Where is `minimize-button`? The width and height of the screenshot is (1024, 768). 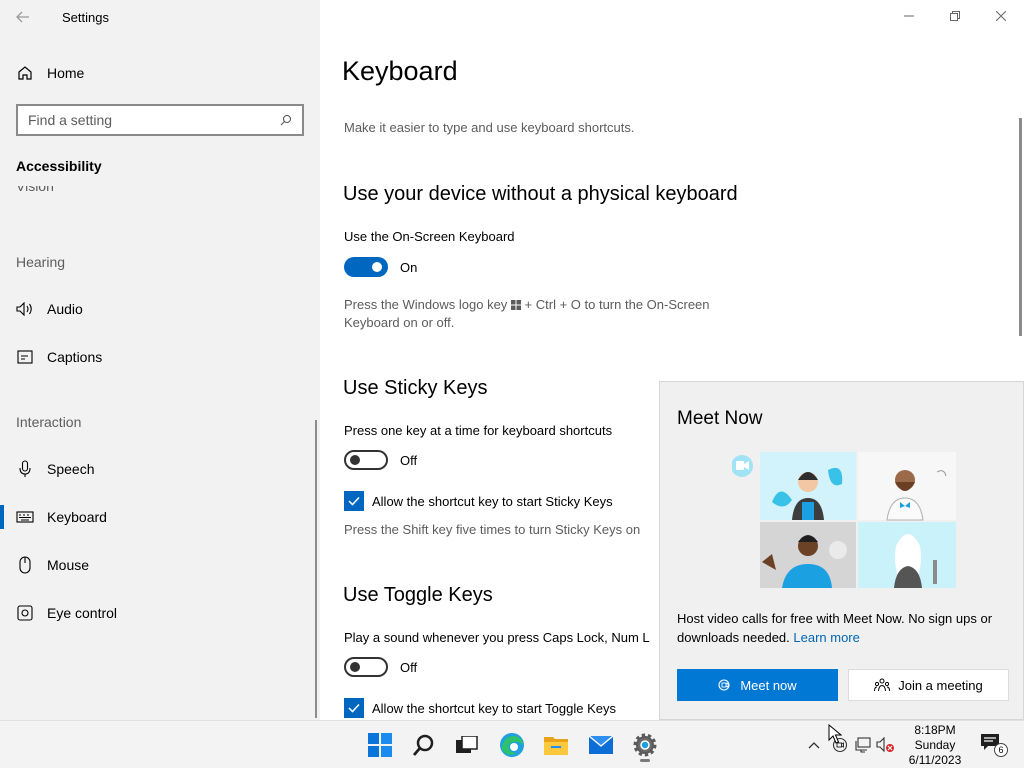
minimize-button is located at coordinates (909, 16).